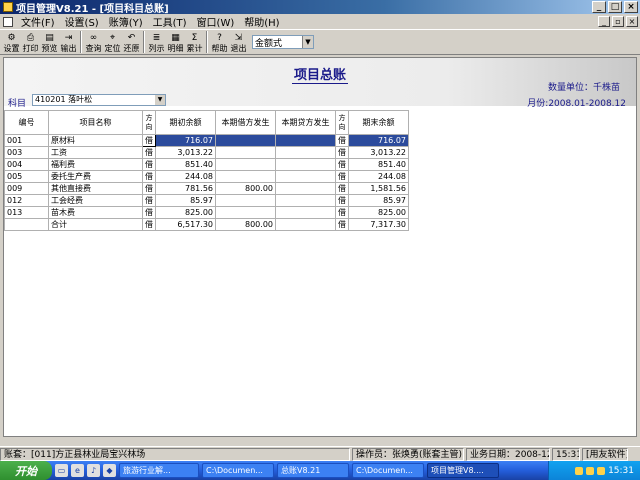 This screenshot has width=640, height=480. I want to click on exit-button: ⇲ 退出, so click(238, 42).